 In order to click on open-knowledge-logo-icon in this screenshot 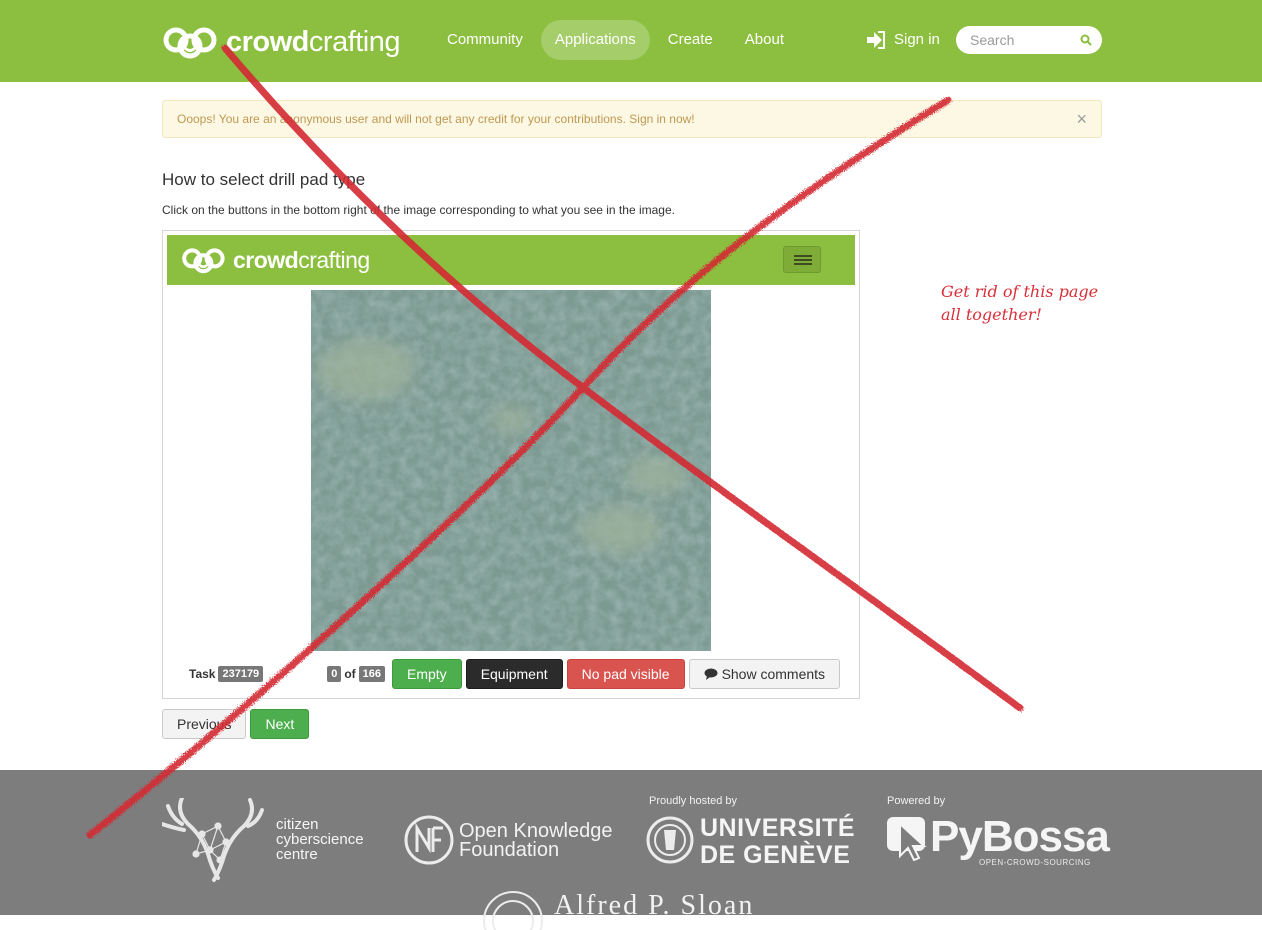, I will do `click(429, 840)`.